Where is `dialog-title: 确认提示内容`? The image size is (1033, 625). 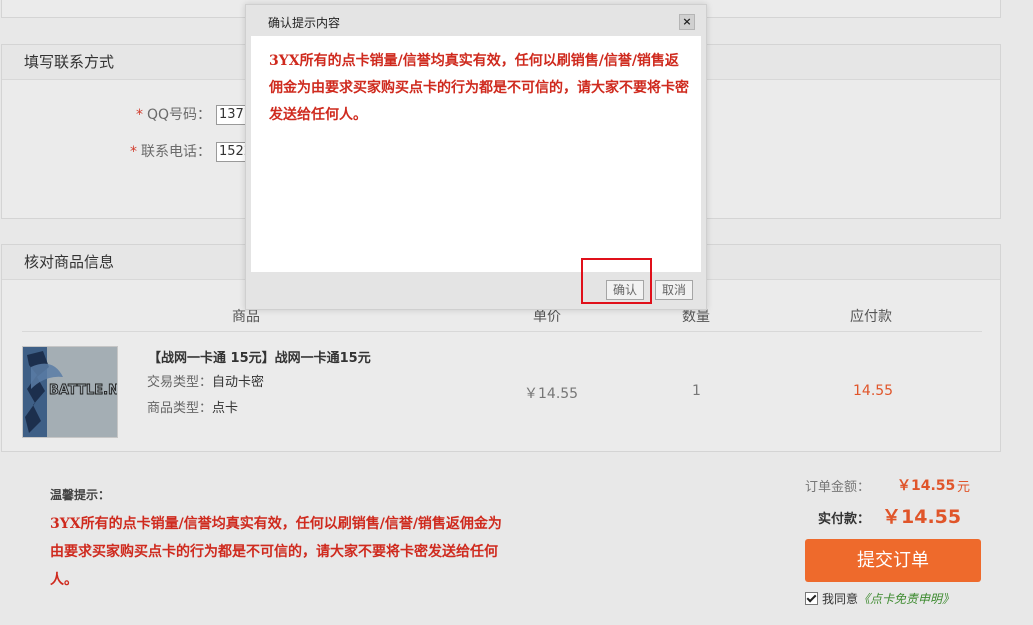
dialog-title: 确认提示内容 is located at coordinates (304, 23).